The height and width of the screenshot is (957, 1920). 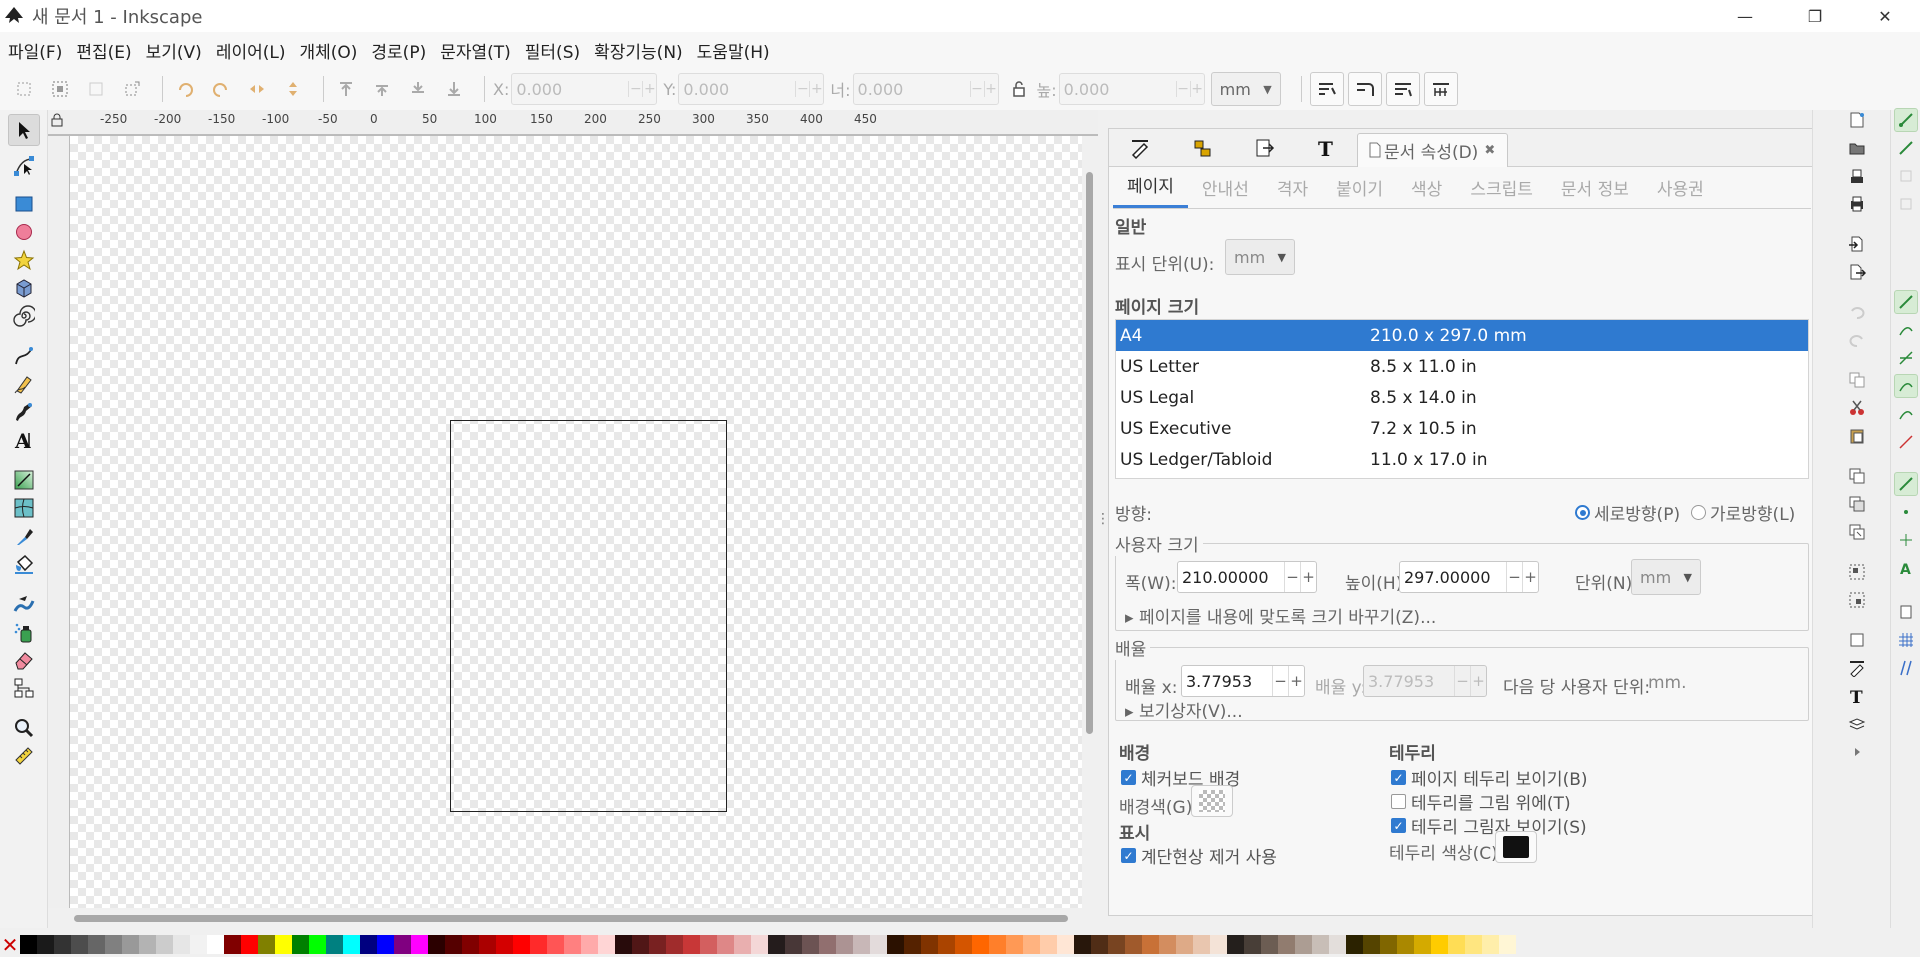 What do you see at coordinates (1906, 204) in the screenshot?
I see `snap-bbox-corners-icon` at bounding box center [1906, 204].